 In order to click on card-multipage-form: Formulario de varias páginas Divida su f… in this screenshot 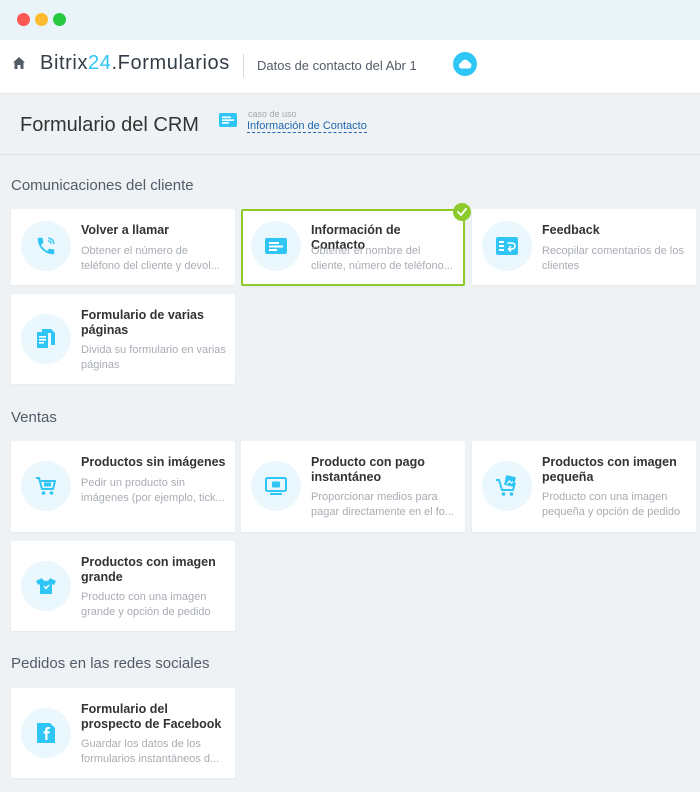, I will do `click(123, 339)`.